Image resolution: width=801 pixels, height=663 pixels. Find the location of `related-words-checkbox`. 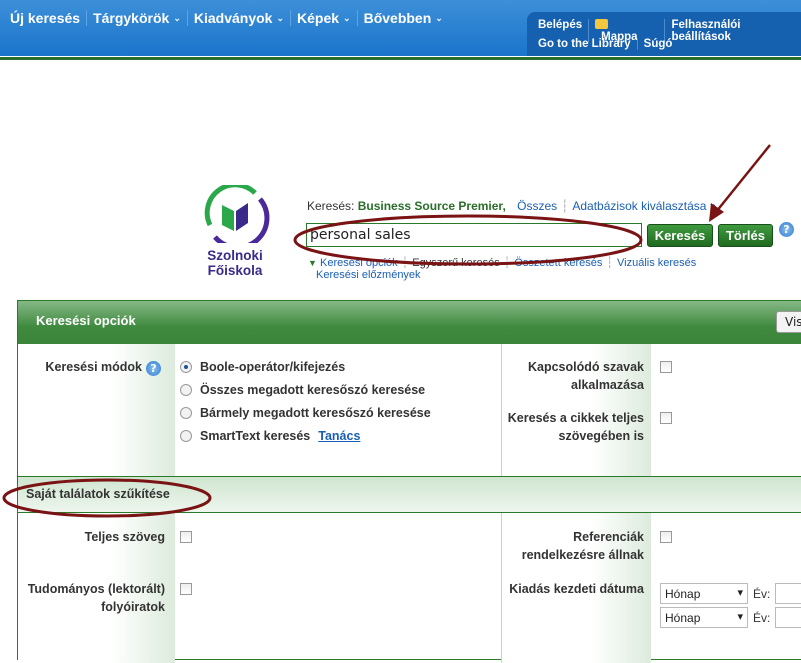

related-words-checkbox is located at coordinates (666, 367).